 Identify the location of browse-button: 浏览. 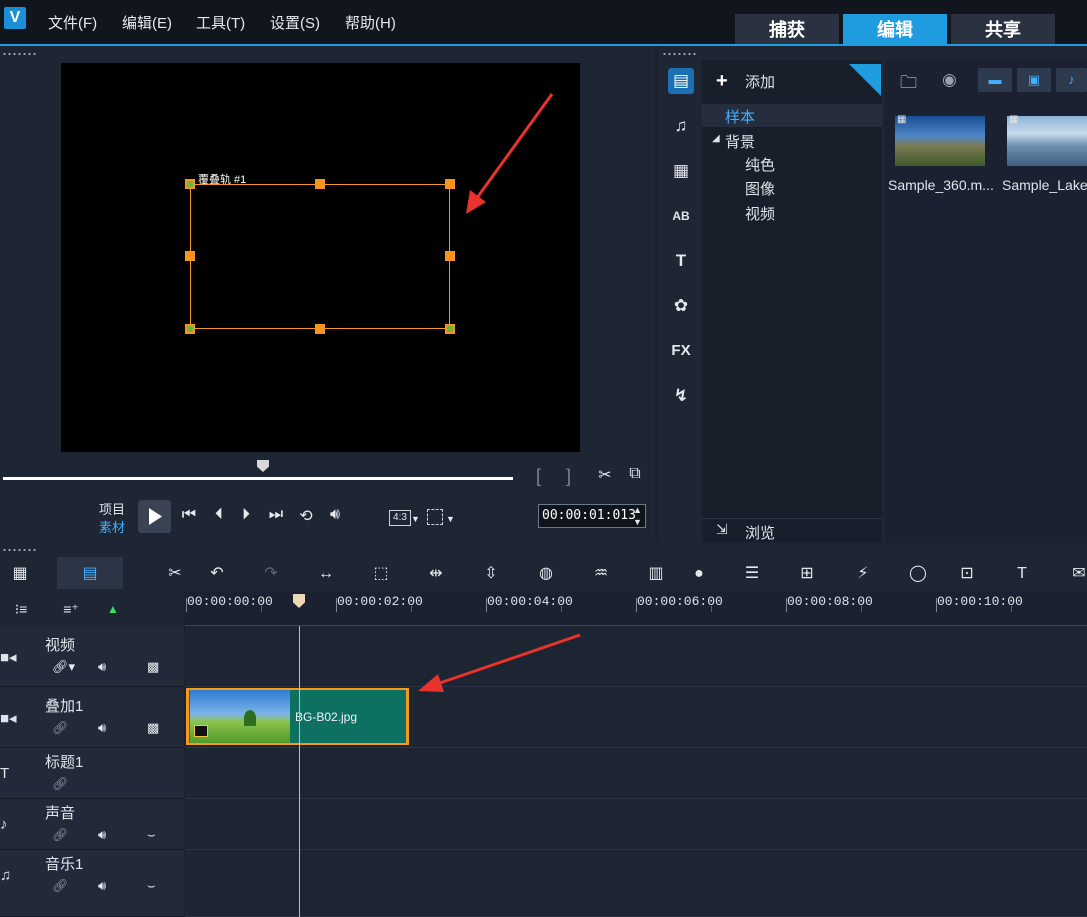
(760, 532).